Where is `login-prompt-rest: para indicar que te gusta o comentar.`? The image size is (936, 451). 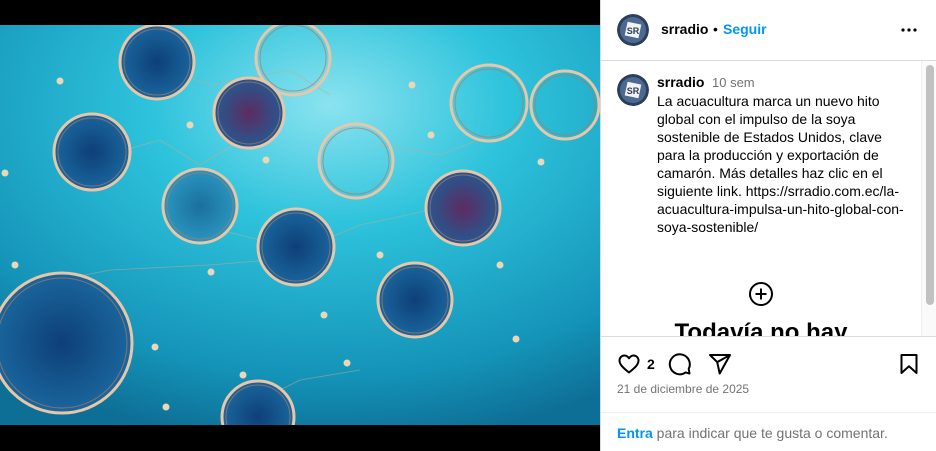 login-prompt-rest: para indicar que te gusta o comentar. is located at coordinates (770, 433).